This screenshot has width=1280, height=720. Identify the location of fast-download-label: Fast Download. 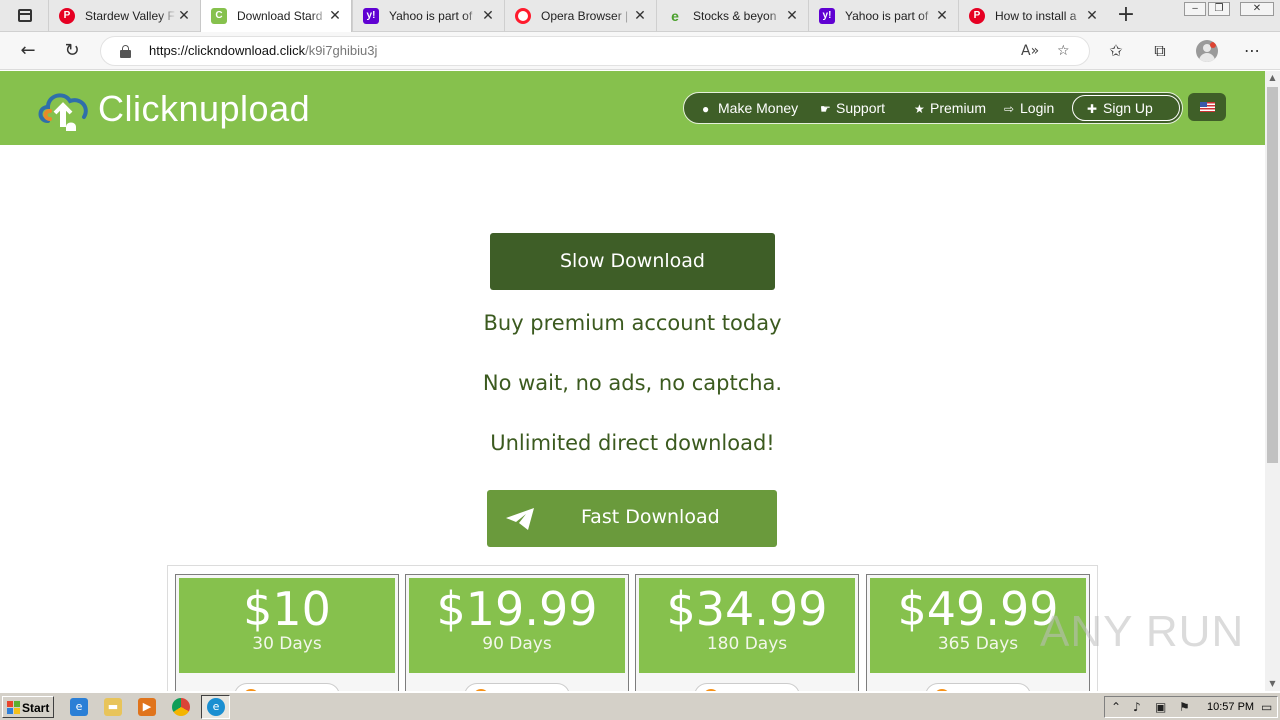
(650, 517).